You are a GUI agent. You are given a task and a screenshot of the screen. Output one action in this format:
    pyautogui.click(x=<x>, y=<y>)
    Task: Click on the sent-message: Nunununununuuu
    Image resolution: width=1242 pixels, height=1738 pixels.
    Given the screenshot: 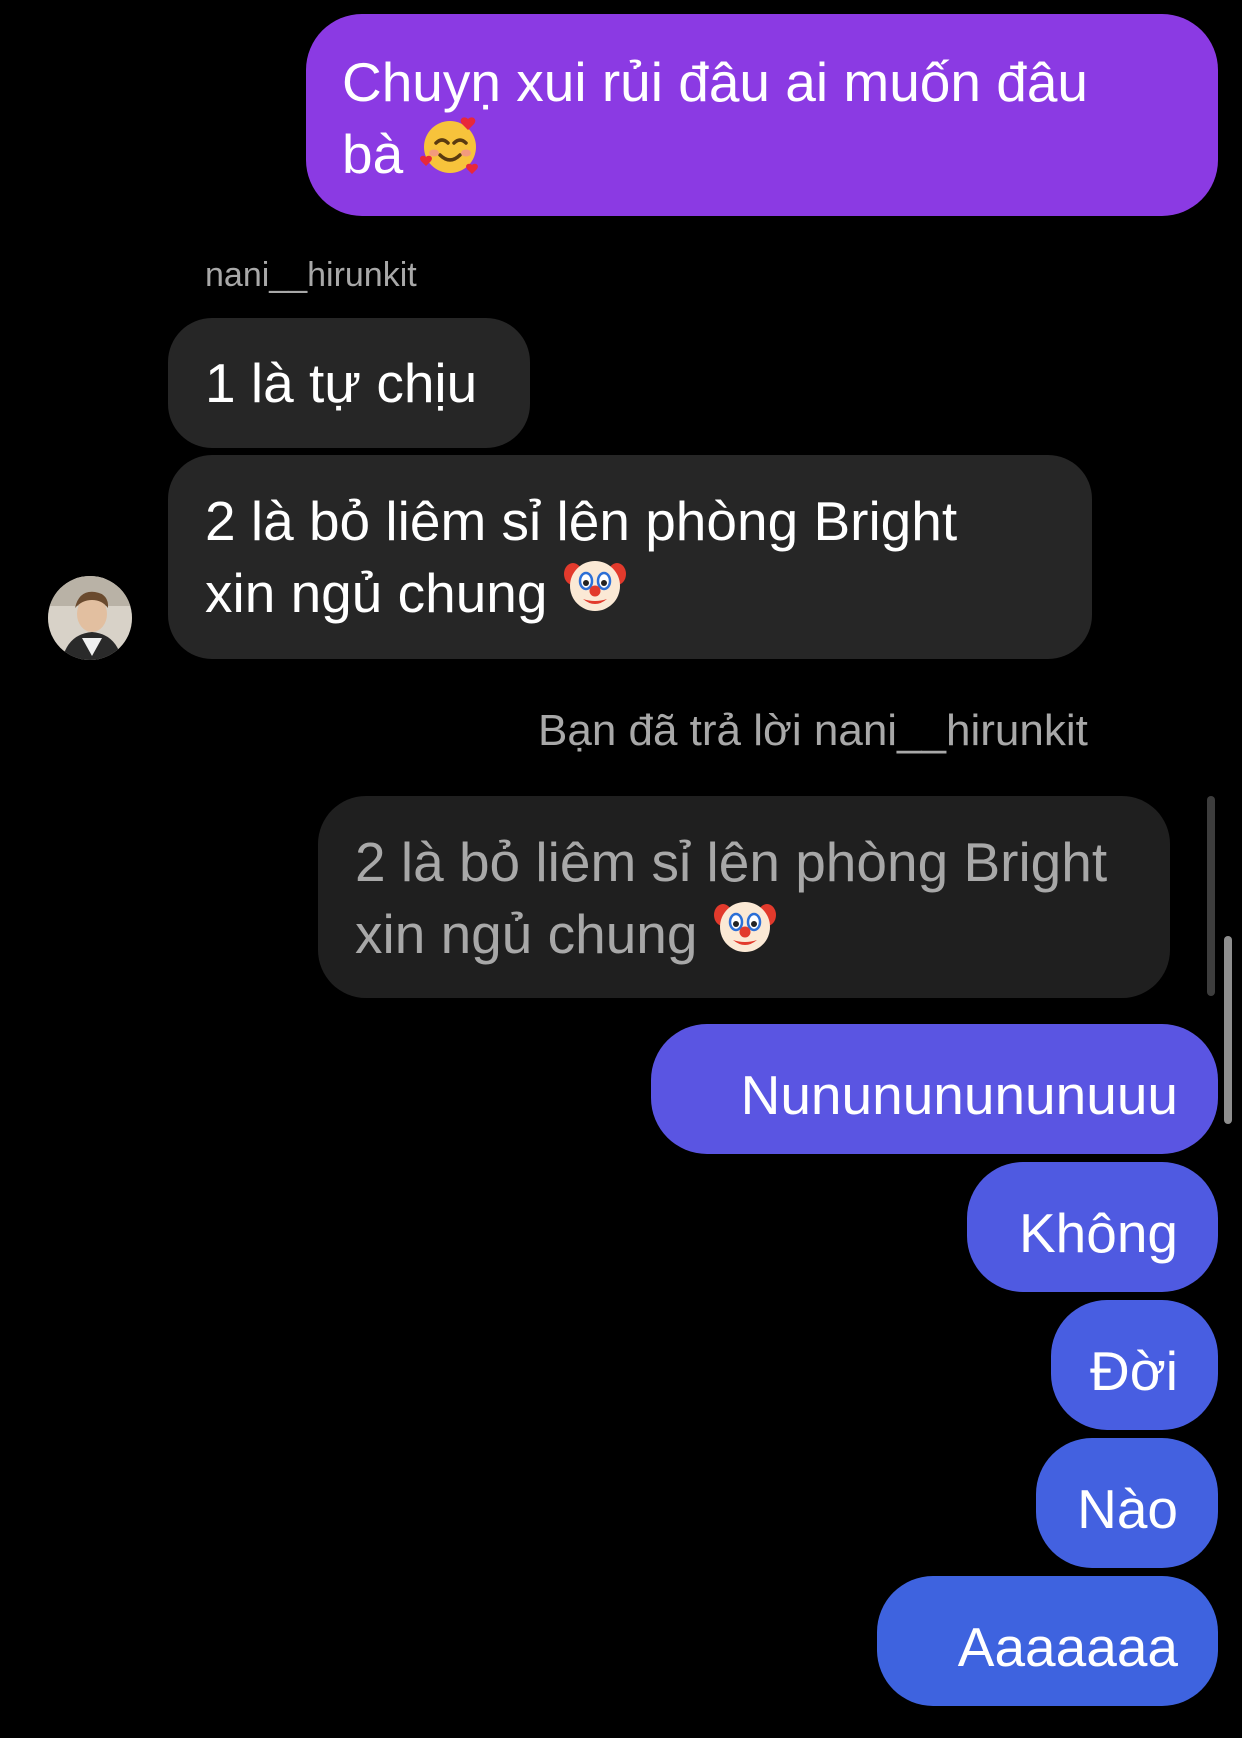 What is the action you would take?
    pyautogui.click(x=934, y=1089)
    